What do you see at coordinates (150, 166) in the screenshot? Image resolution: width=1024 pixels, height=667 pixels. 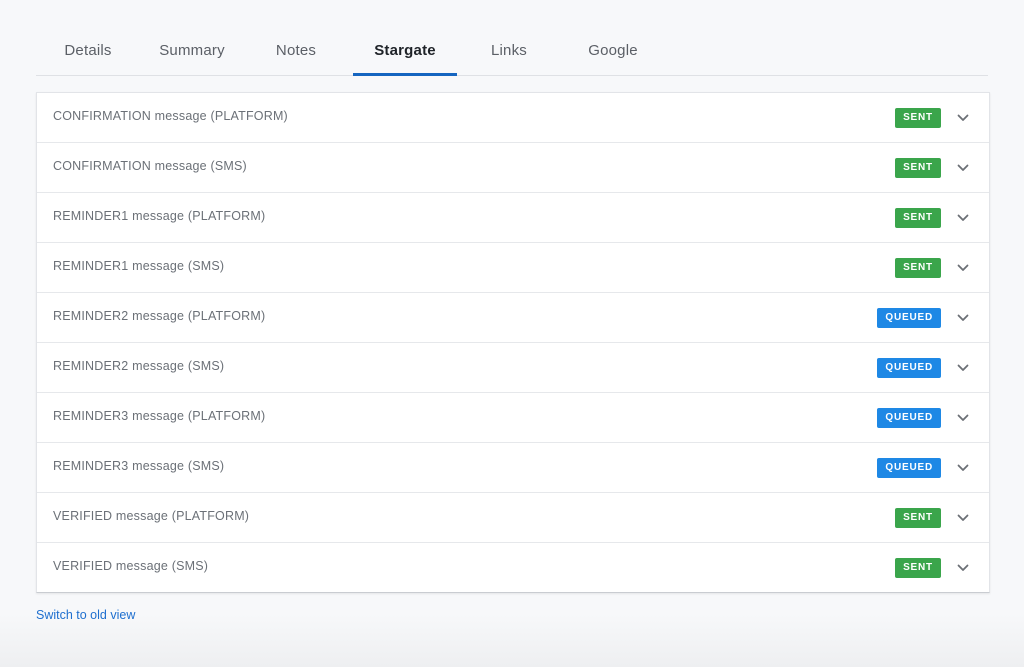 I see `message-label: CONFIRMATION message (SMS)` at bounding box center [150, 166].